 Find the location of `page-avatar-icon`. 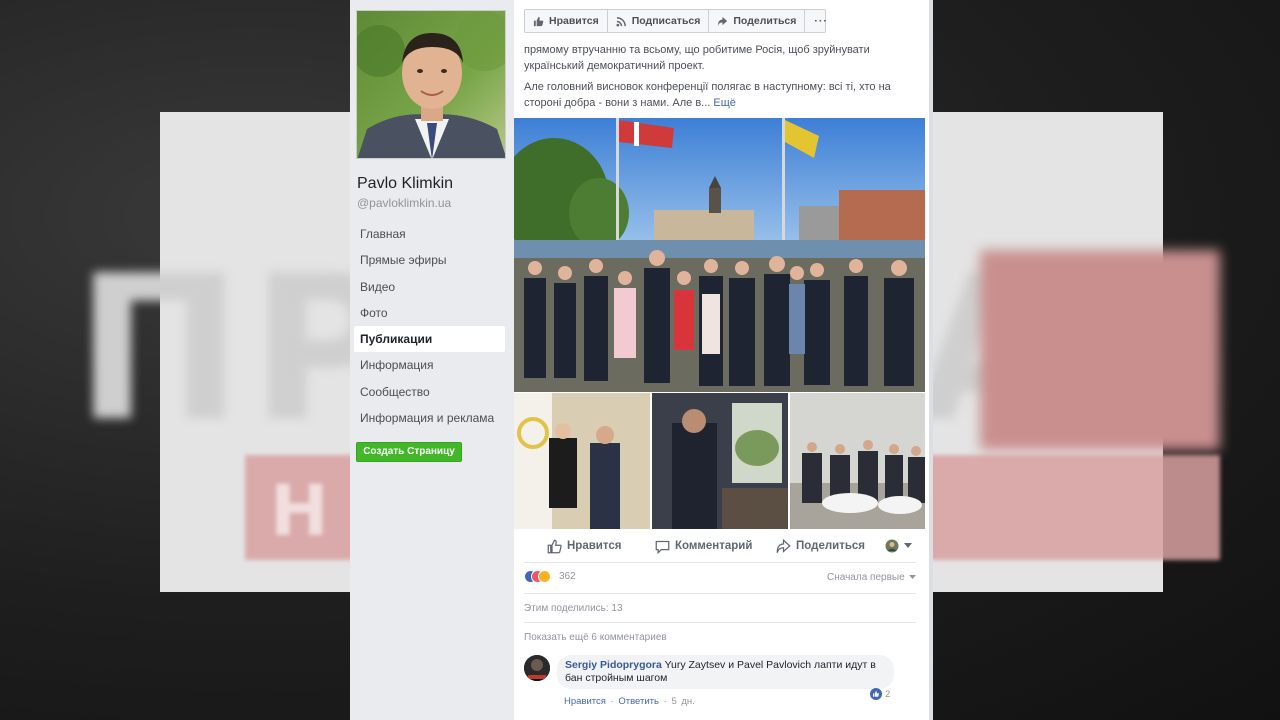

page-avatar-icon is located at coordinates (892, 546).